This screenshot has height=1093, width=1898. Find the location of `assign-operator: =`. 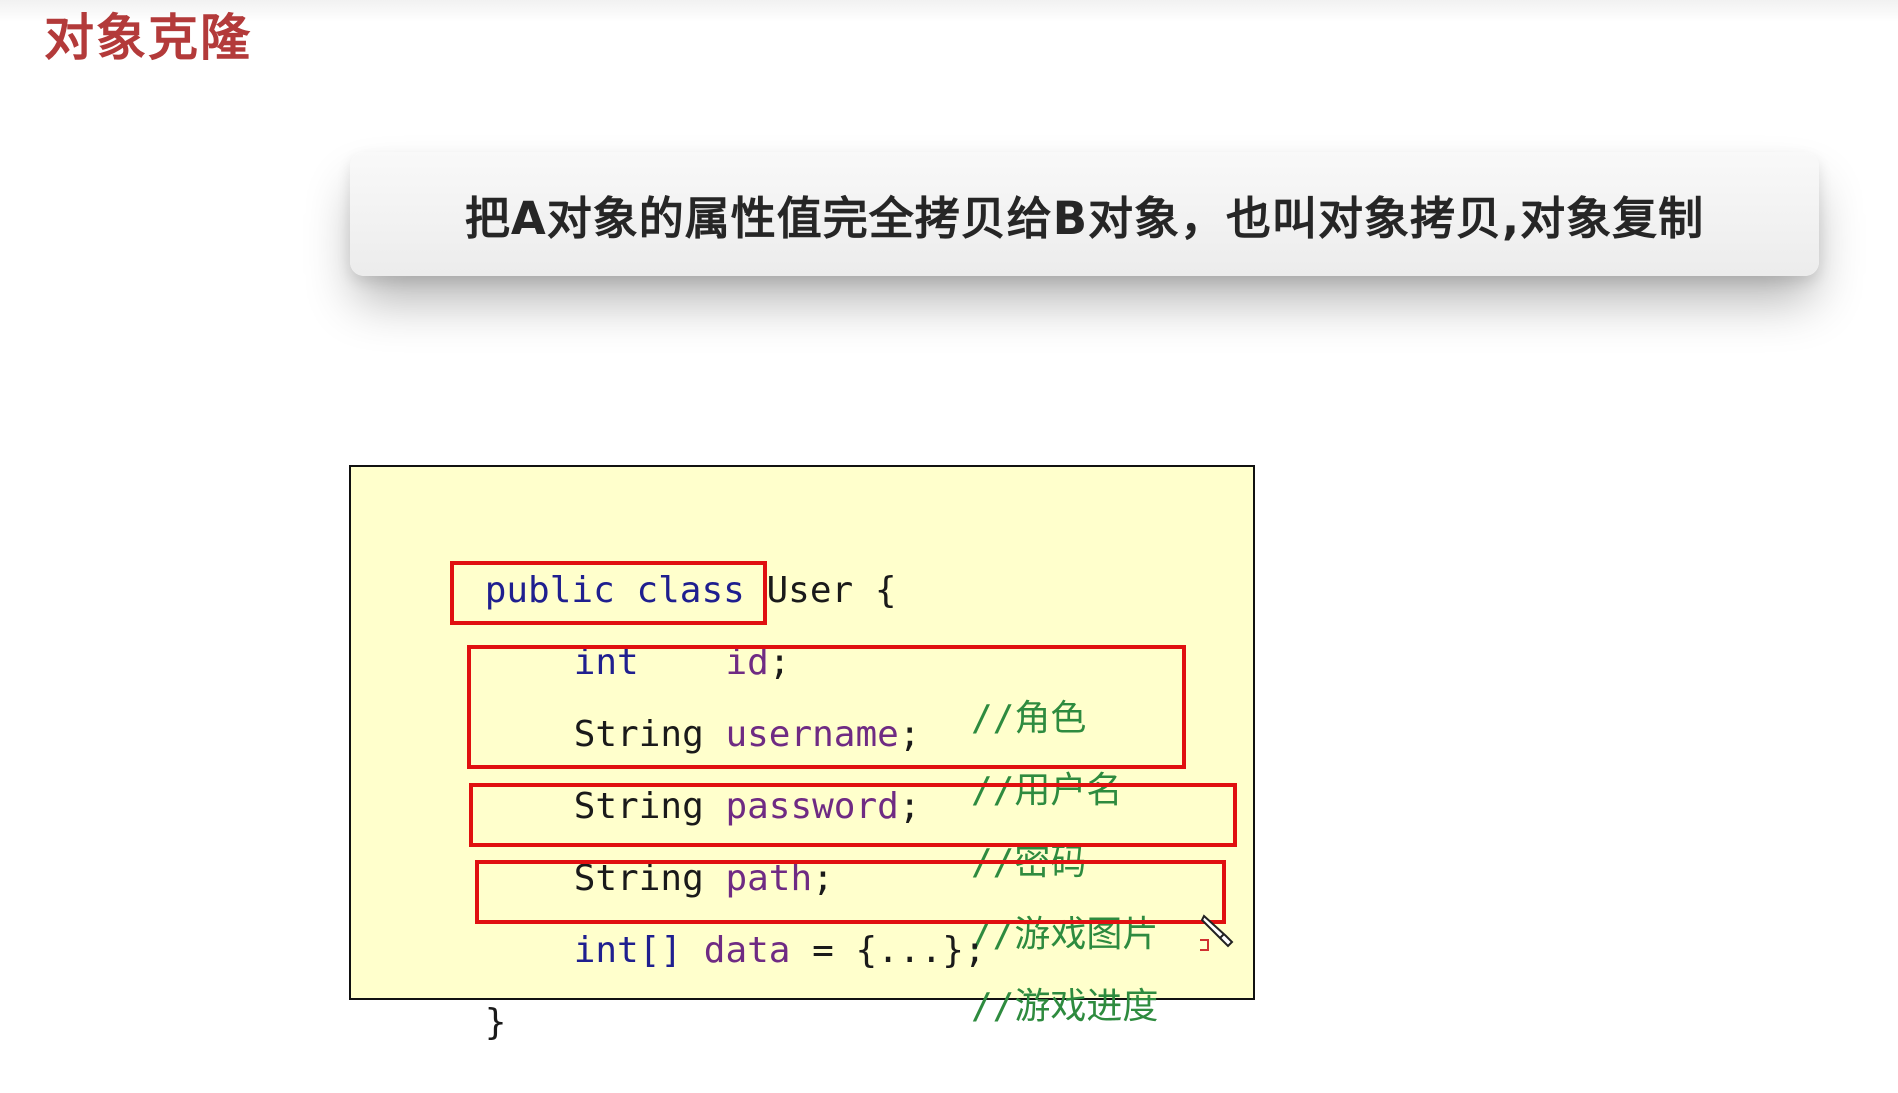

assign-operator: = is located at coordinates (823, 950).